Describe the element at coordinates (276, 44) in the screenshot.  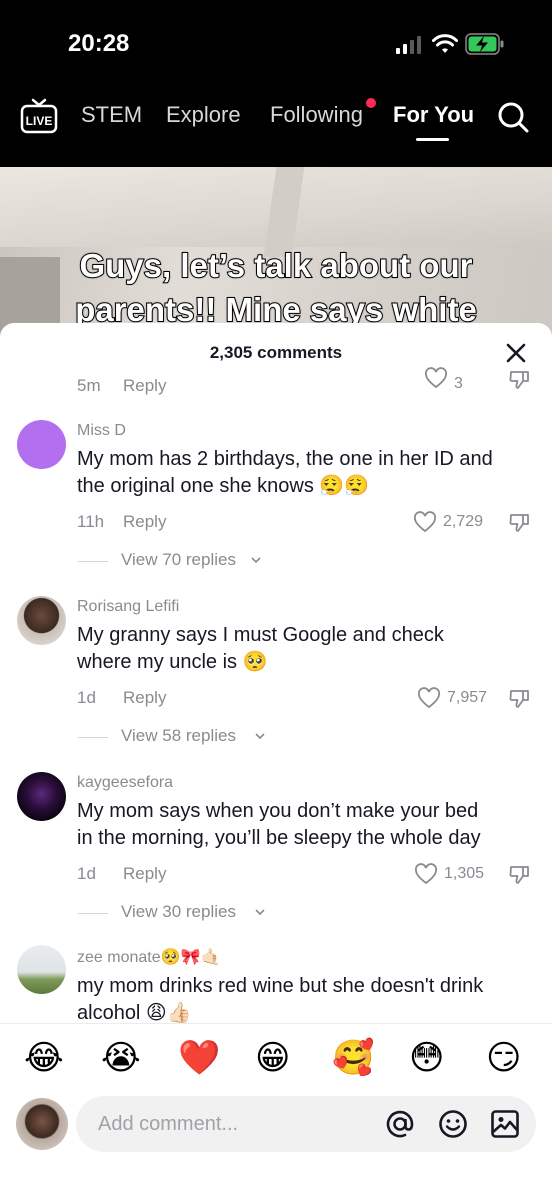
I see `status-bar: 20:28` at that location.